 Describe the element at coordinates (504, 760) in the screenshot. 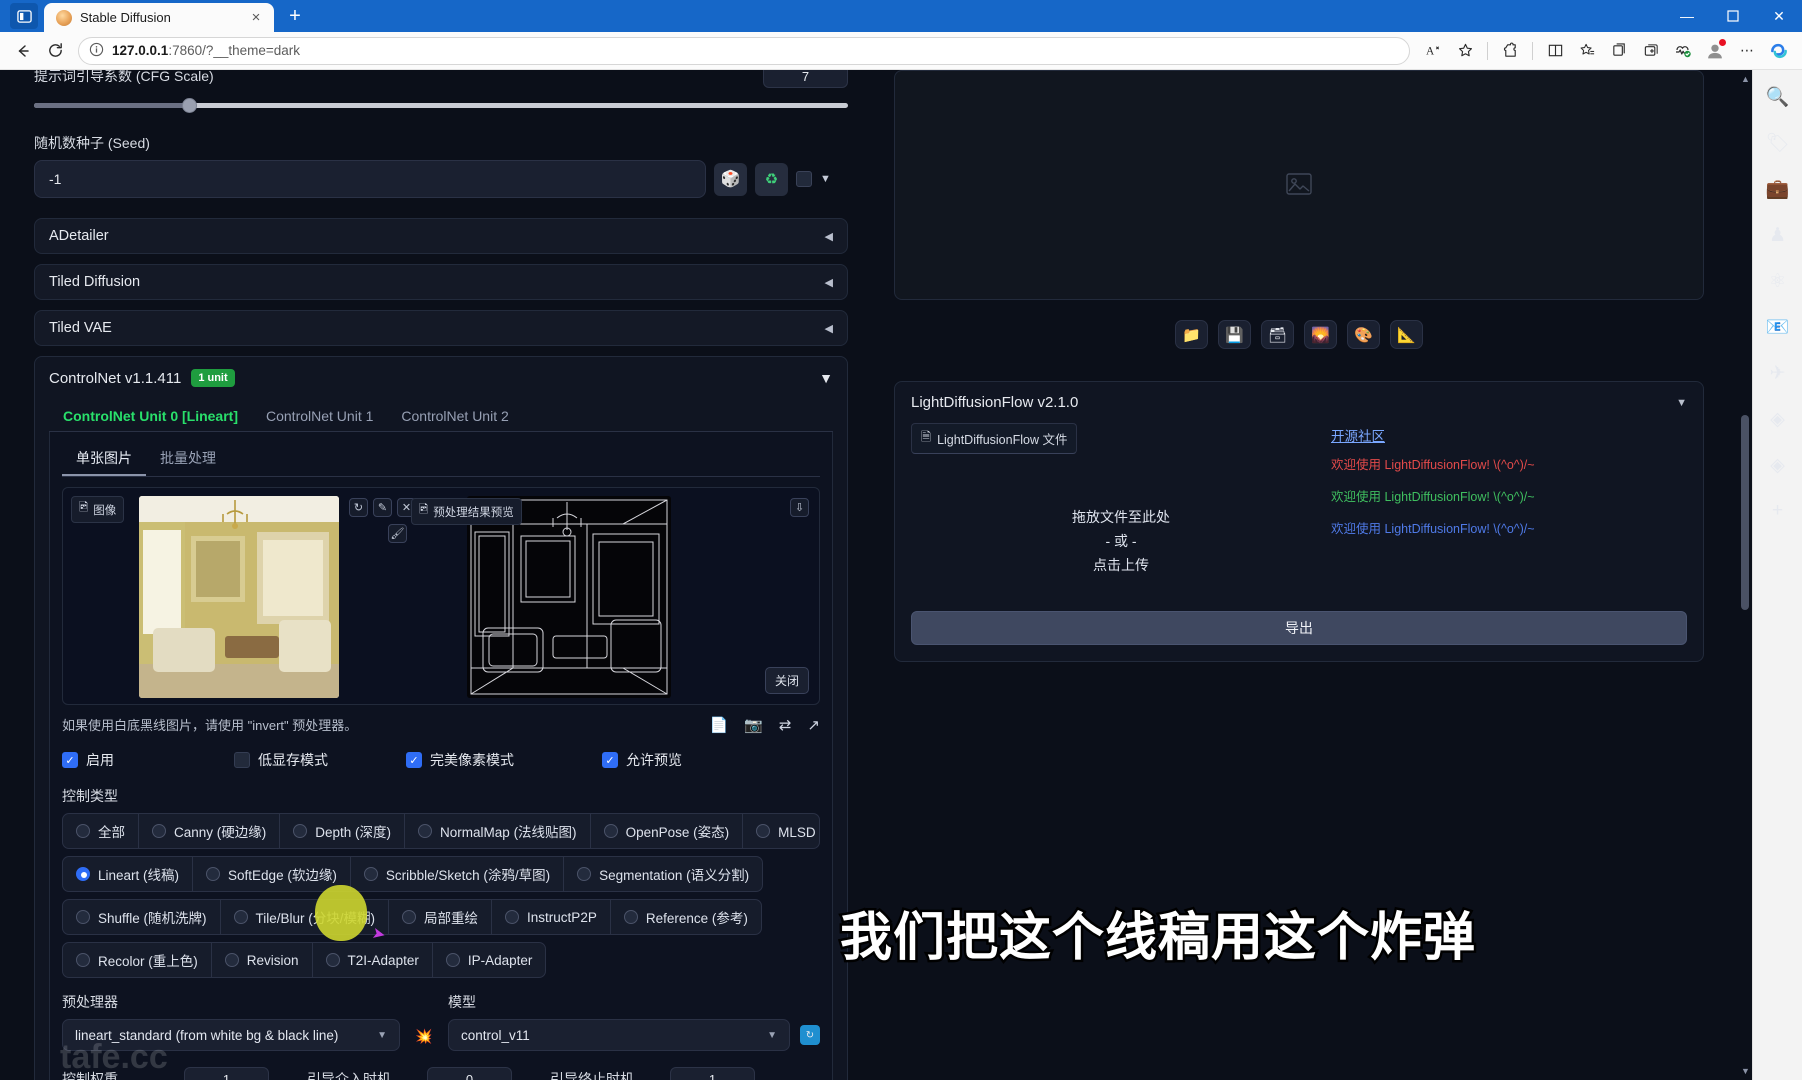

I see `checkbox-pixel-perfect: ✓ 完美像素模式` at that location.